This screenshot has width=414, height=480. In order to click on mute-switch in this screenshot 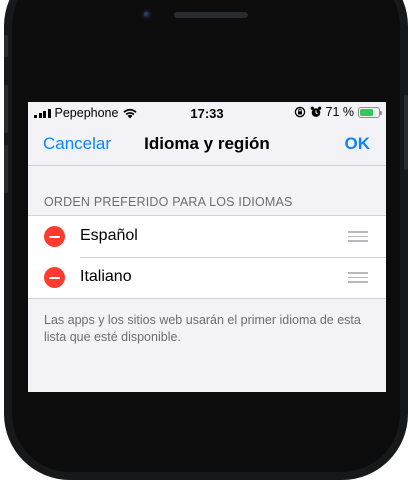, I will do `click(6, 46)`.